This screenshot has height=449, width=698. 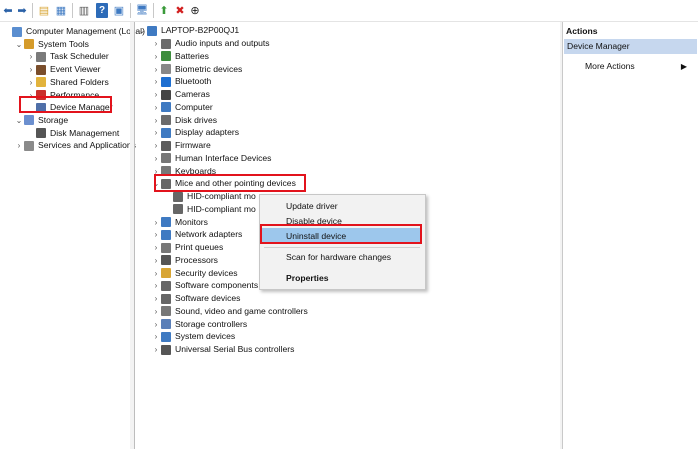 What do you see at coordinates (22, 10) in the screenshot?
I see `forward-arrow-icon: ➡` at bounding box center [22, 10].